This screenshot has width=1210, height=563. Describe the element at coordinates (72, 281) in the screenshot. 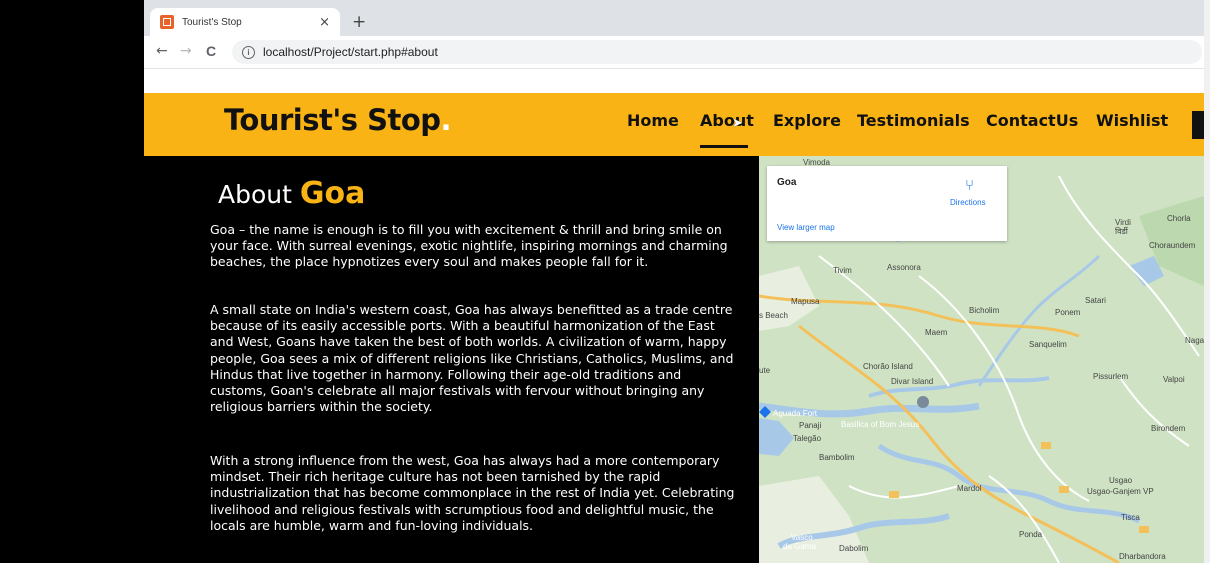

I see `left-black-border` at that location.